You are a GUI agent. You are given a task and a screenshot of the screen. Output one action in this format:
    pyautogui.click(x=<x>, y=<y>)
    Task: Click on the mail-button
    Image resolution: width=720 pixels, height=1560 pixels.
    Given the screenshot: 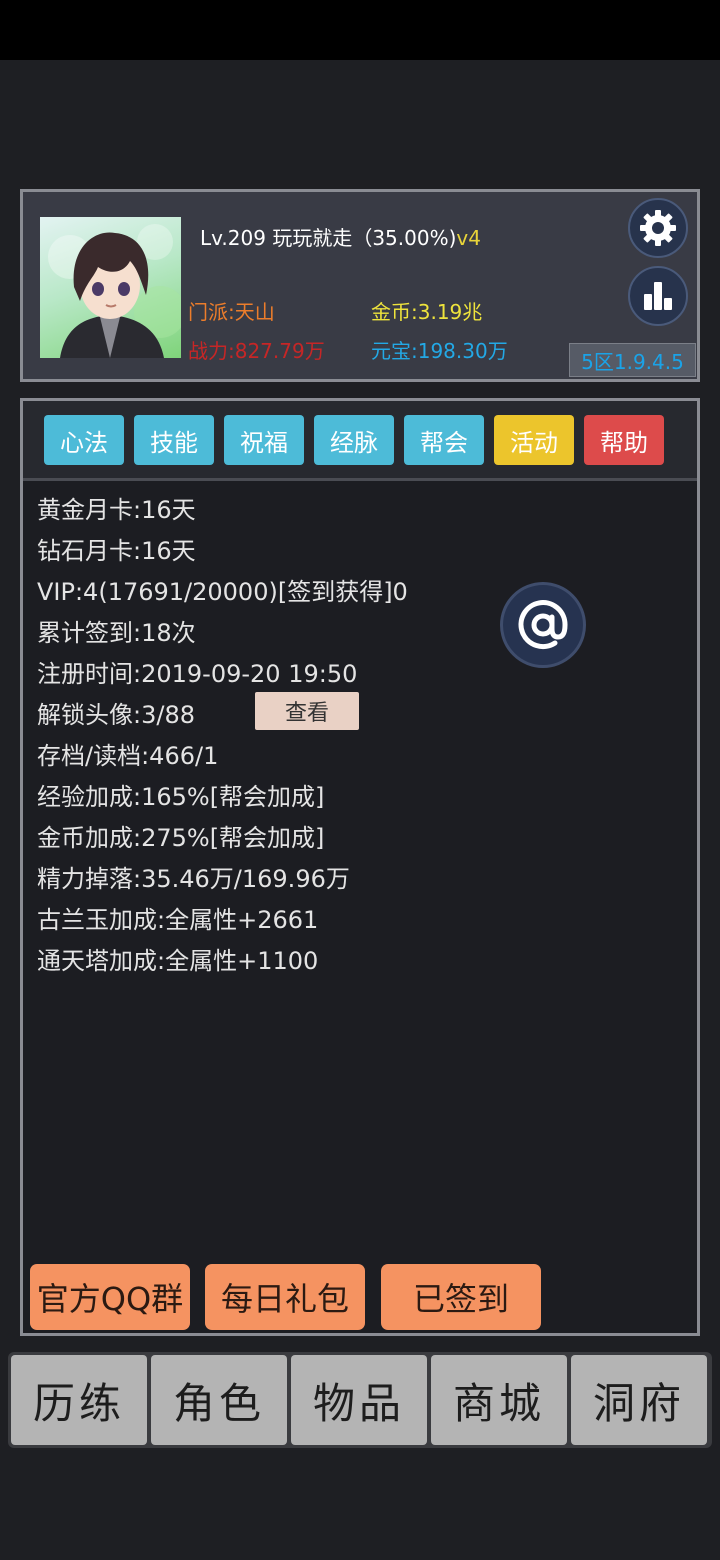 What is the action you would take?
    pyautogui.click(x=543, y=625)
    